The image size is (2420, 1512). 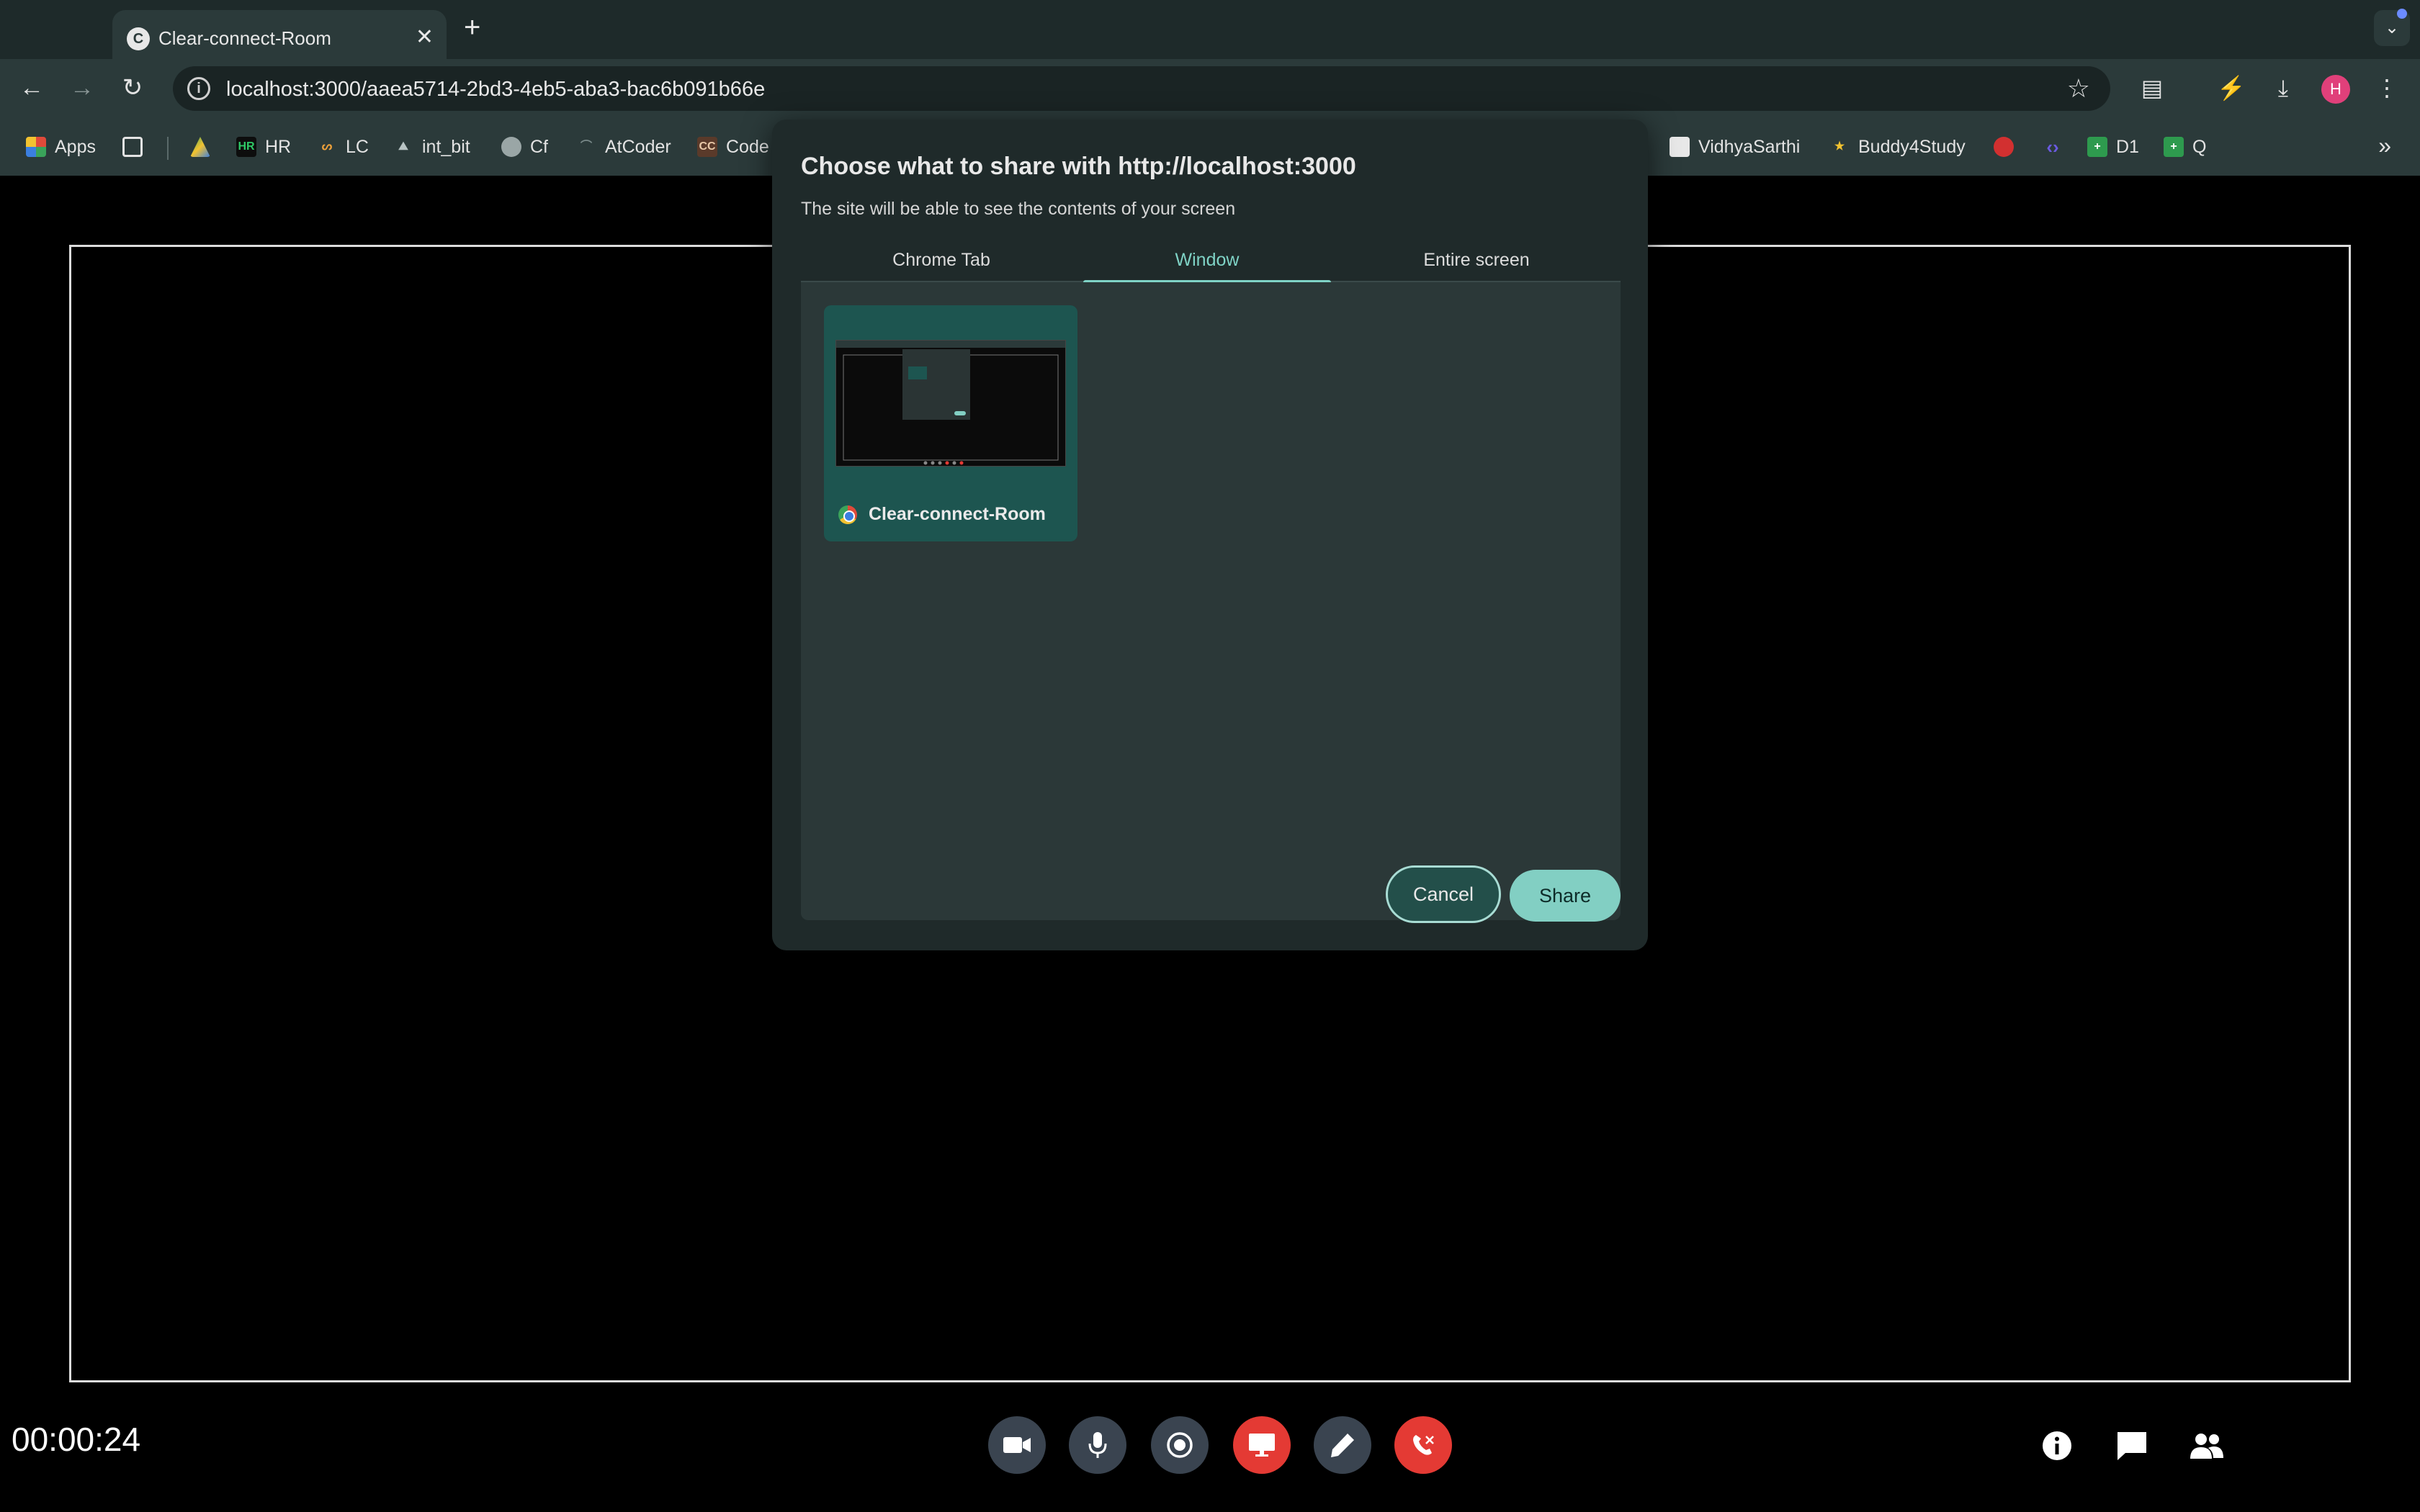 I want to click on bookmark-label: HR, so click(x=278, y=146).